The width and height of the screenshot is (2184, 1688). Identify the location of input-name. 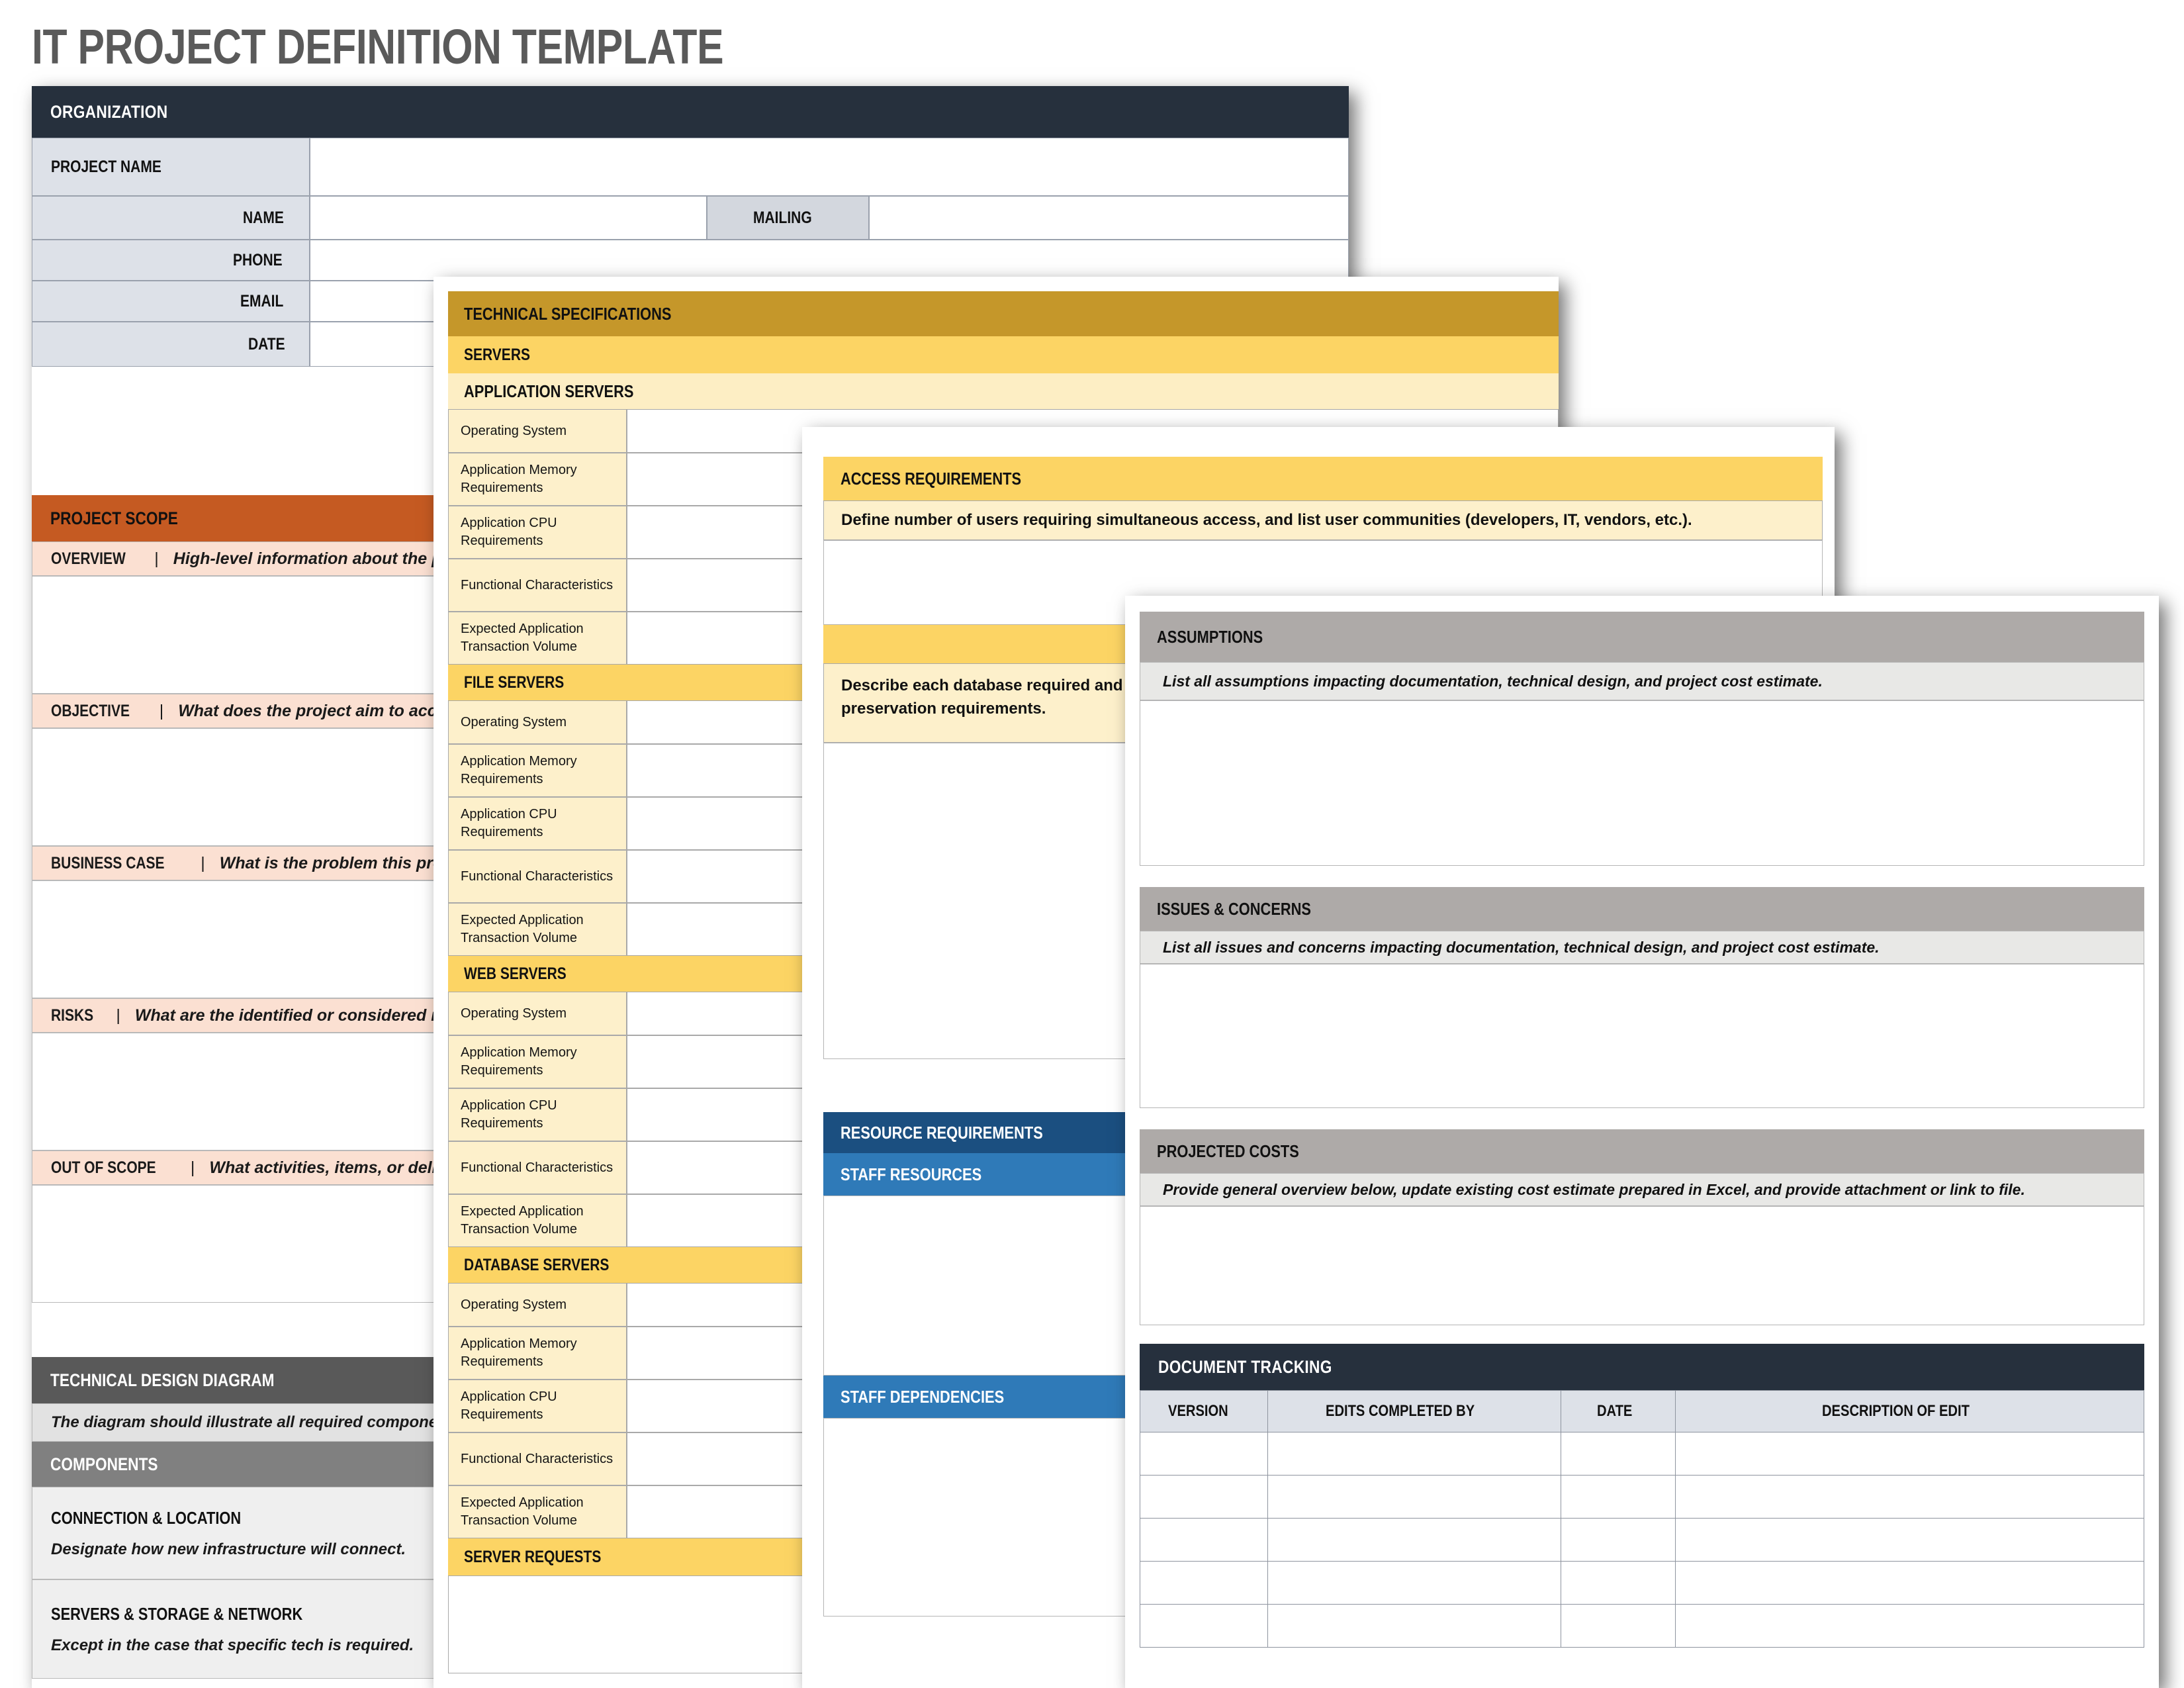
(508, 218).